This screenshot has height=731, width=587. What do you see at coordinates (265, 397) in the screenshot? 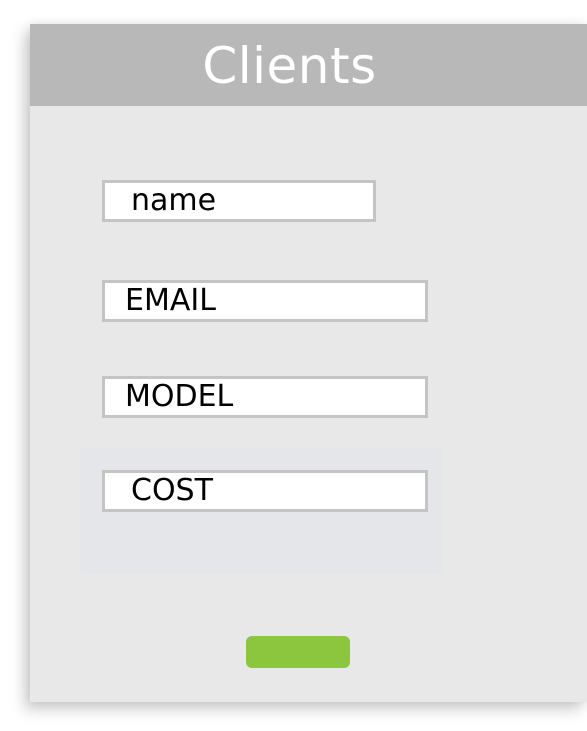
I see `model-field: MODEL` at bounding box center [265, 397].